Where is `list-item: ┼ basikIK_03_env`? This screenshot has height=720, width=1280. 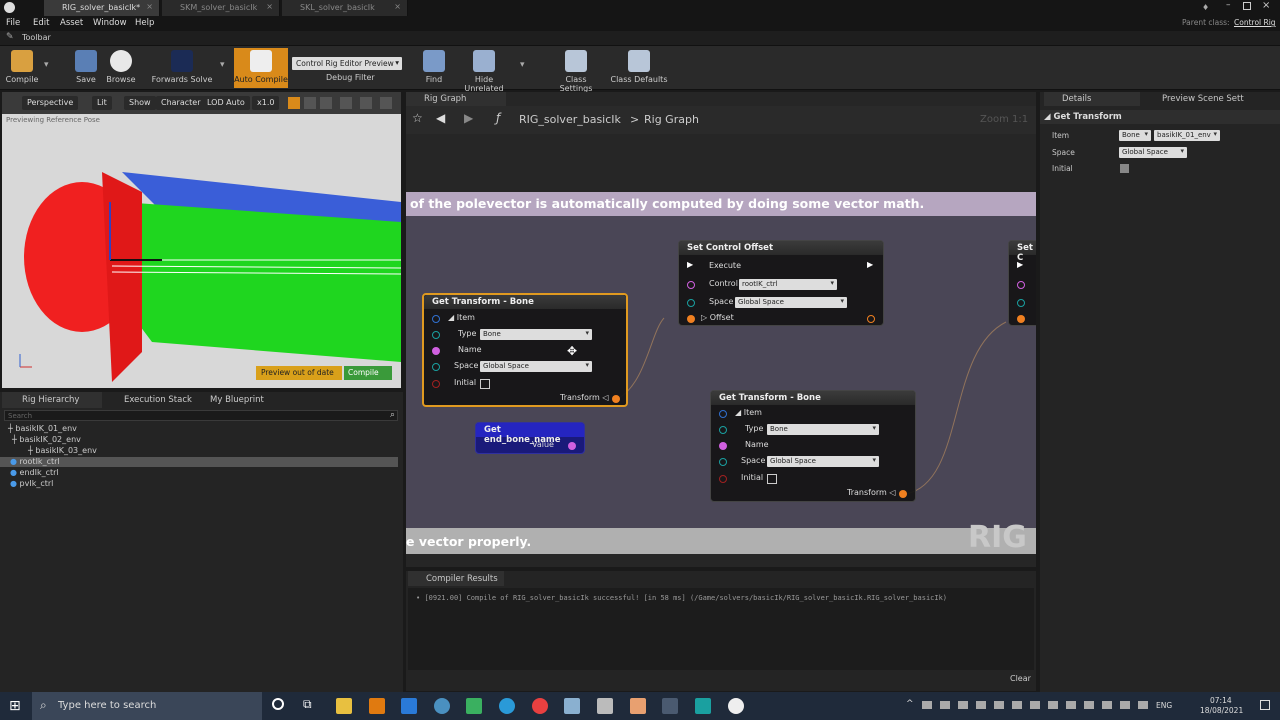
list-item: ┼ basikIK_03_env is located at coordinates (199, 451).